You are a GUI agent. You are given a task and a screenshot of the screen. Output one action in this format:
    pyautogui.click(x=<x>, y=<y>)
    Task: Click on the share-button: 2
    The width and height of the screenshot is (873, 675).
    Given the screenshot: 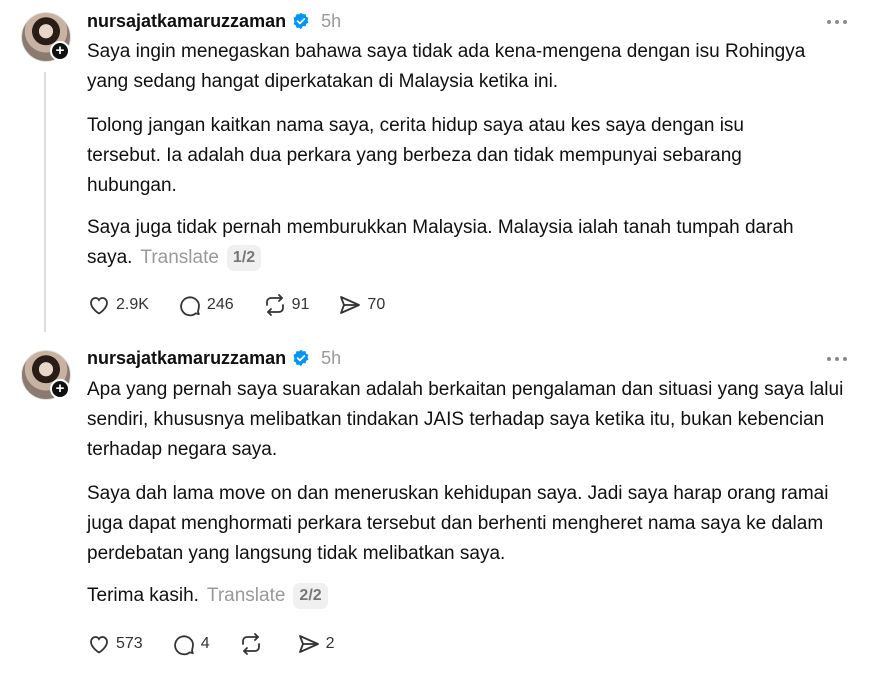 What is the action you would take?
    pyautogui.click(x=316, y=644)
    